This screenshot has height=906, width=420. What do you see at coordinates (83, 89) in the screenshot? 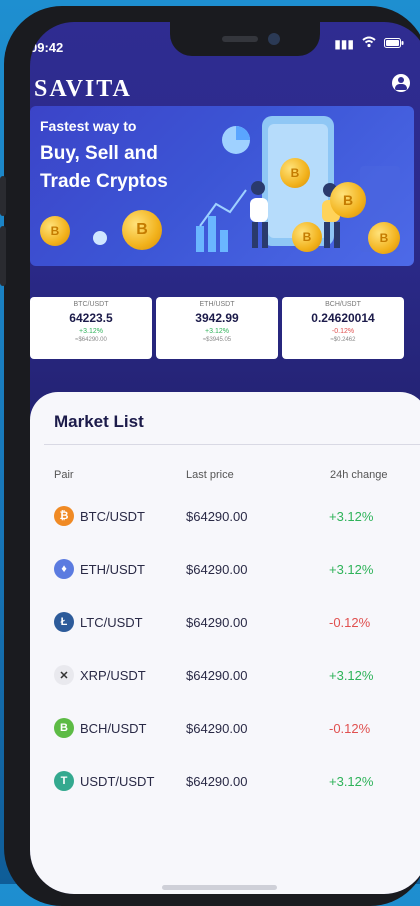
I see `brand-logo: SAVITA` at bounding box center [83, 89].